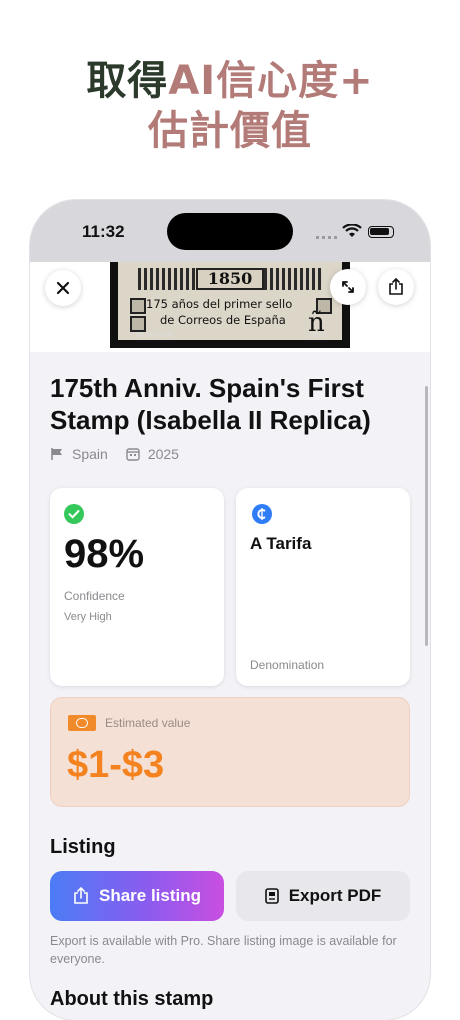 This screenshot has width=460, height=1020. I want to click on about-heading: About this stamp, so click(132, 999).